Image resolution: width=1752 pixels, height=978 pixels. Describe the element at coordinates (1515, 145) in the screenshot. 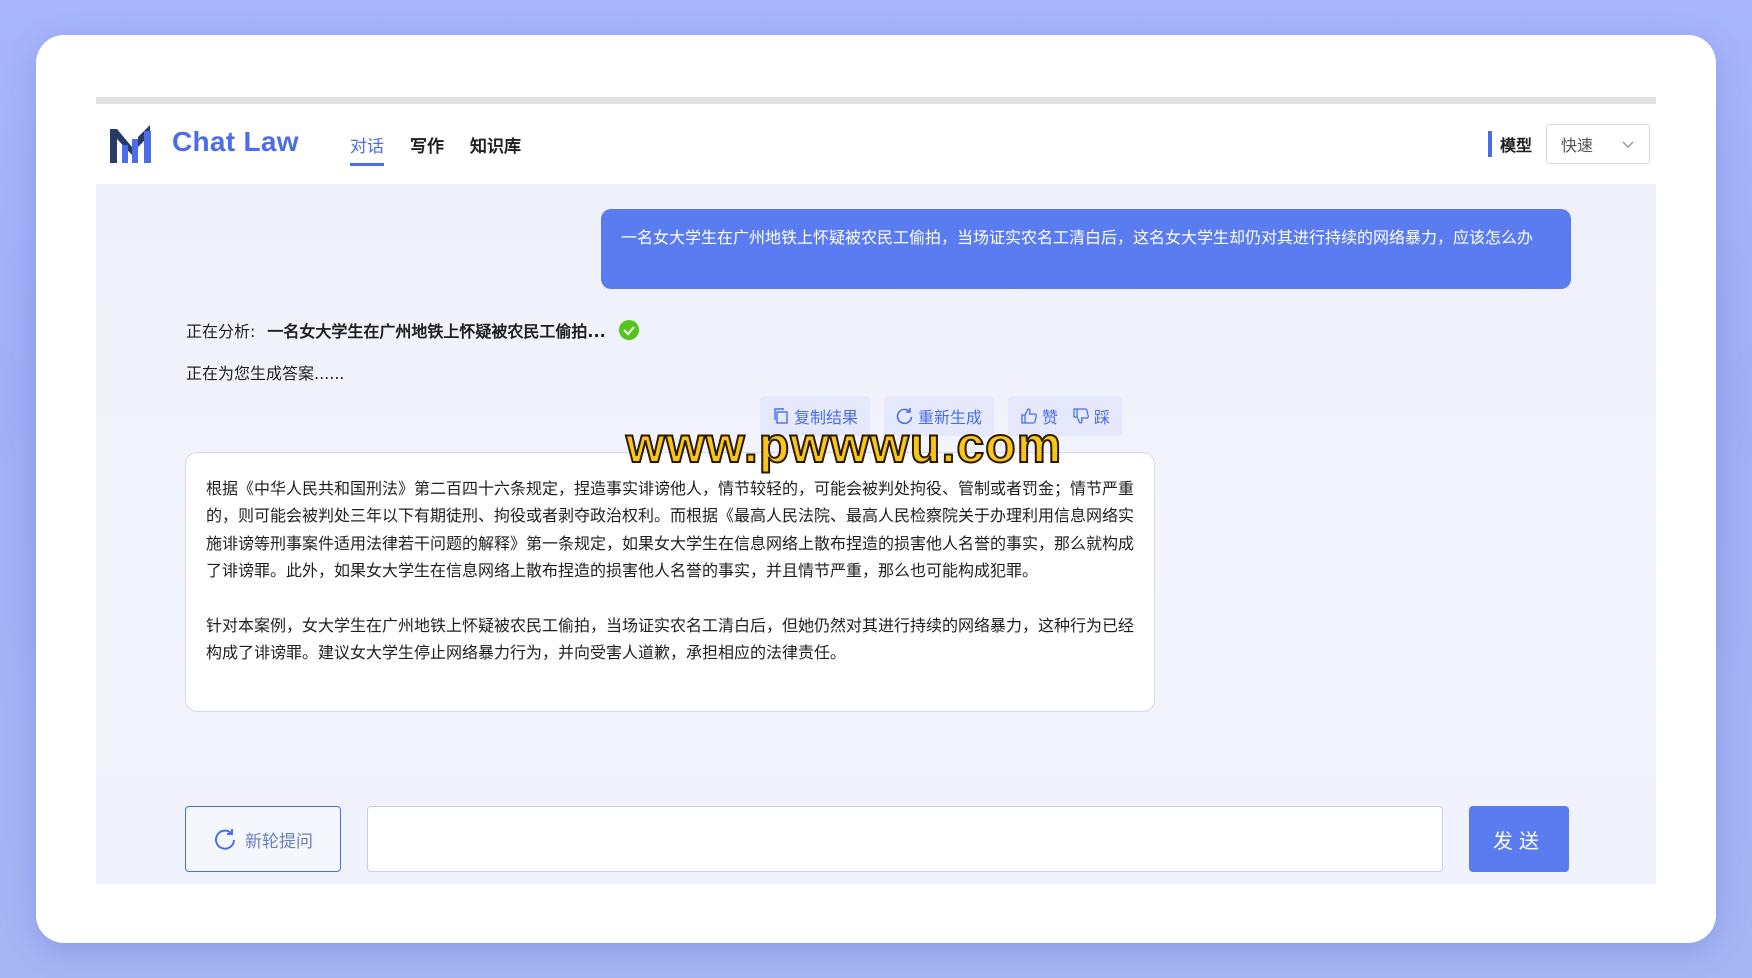

I see `model-label: 模型` at that location.